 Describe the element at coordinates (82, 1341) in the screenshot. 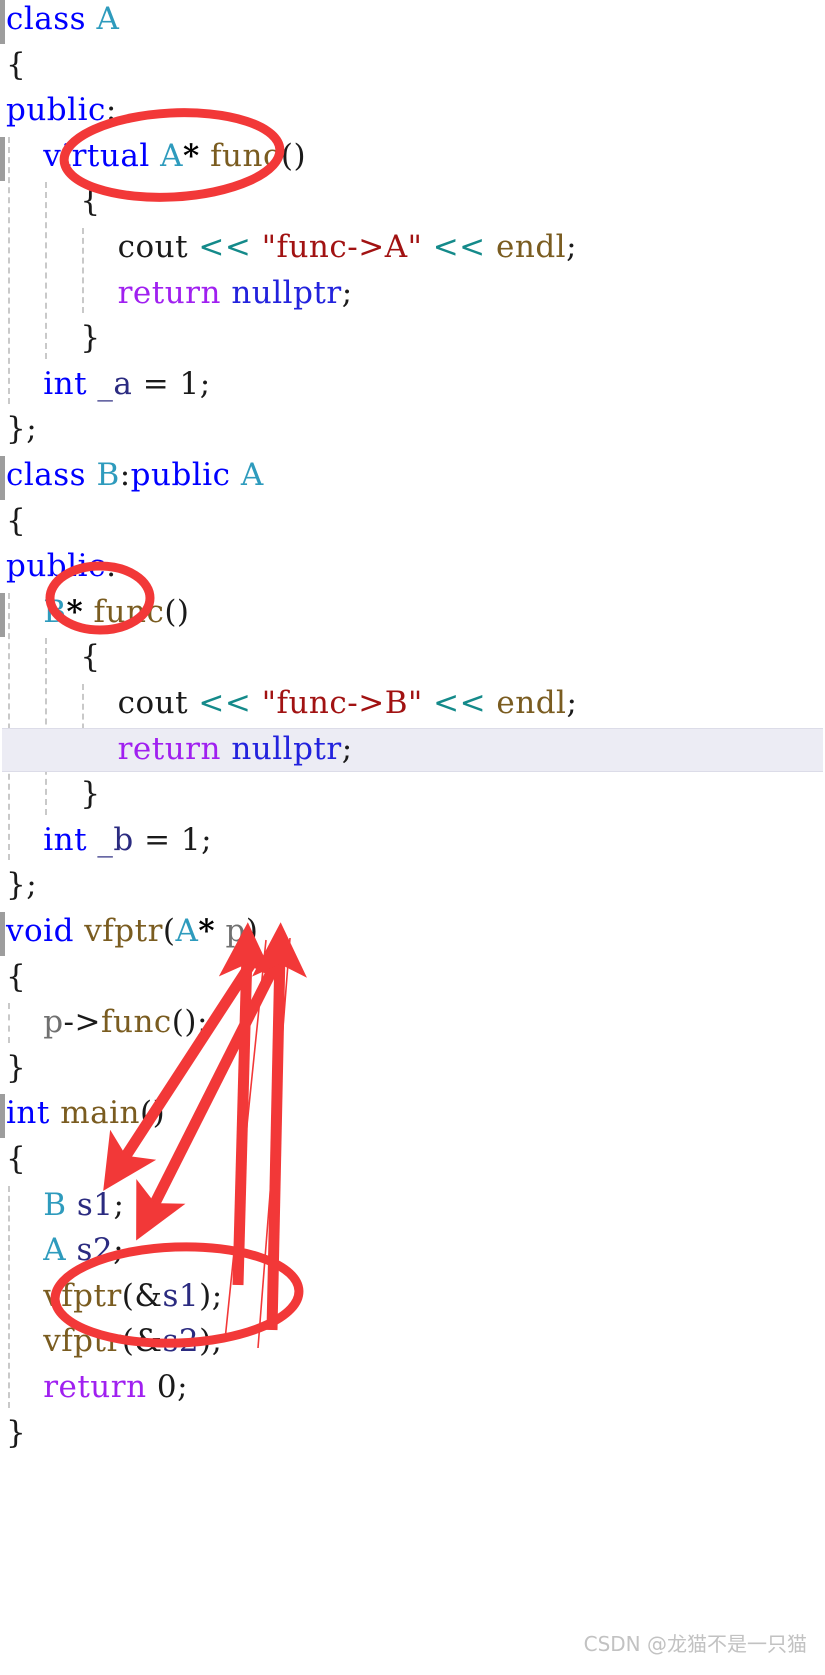

I see `code-token: vfptr` at that location.